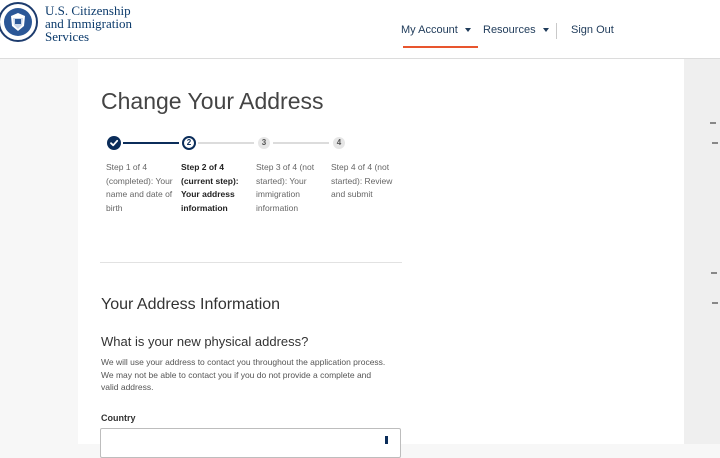 The height and width of the screenshot is (458, 720). What do you see at coordinates (212, 101) in the screenshot?
I see `page-title: Change Your Address` at bounding box center [212, 101].